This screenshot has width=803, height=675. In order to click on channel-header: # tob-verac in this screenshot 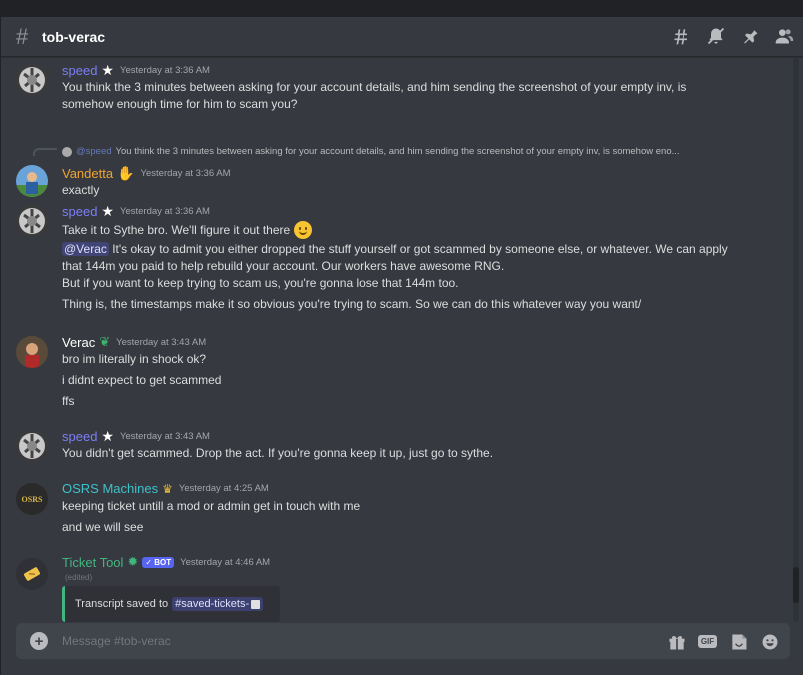, I will do `click(402, 37)`.